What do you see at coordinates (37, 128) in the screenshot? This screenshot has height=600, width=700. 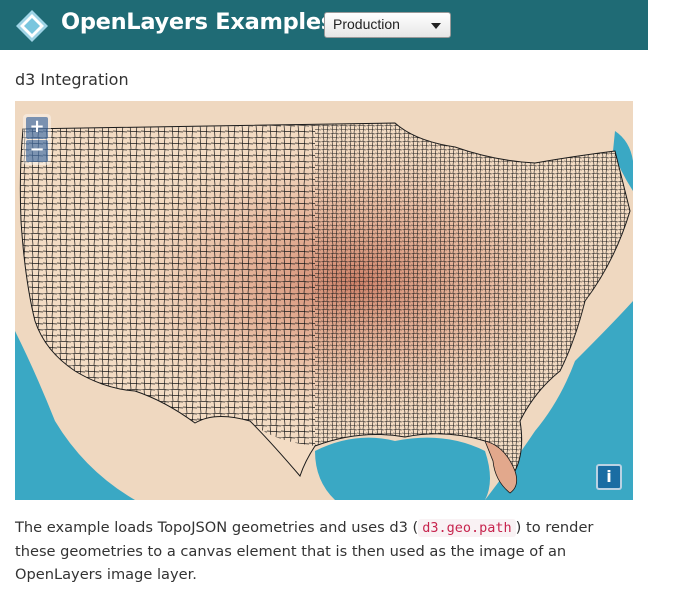 I see `zoom-in-button: +` at bounding box center [37, 128].